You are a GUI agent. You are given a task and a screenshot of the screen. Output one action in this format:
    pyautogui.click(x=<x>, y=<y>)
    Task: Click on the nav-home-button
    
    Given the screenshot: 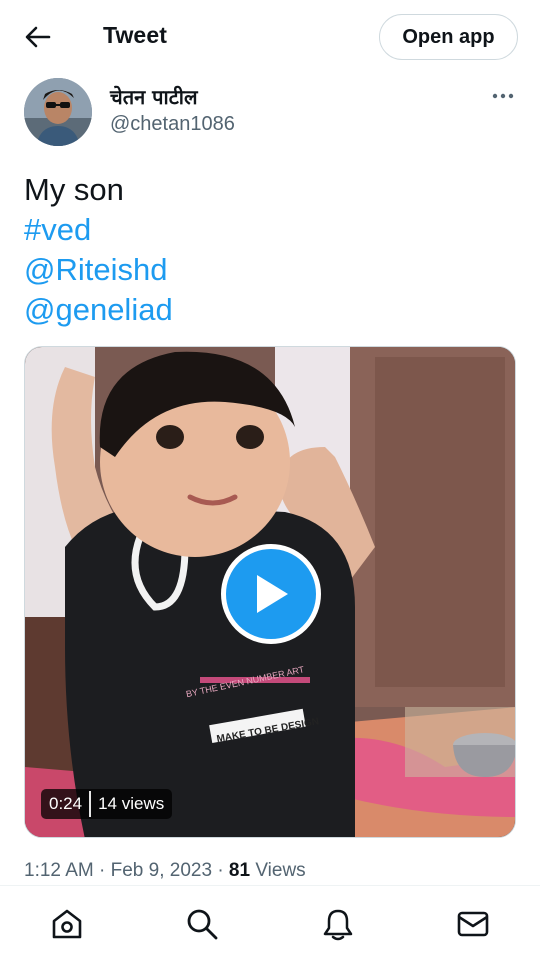 What is the action you would take?
    pyautogui.click(x=67, y=924)
    